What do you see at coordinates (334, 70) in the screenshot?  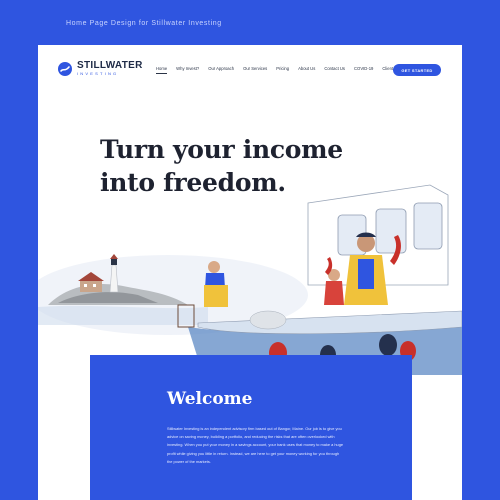 I see `nav-item-contact-us: Contact Us` at bounding box center [334, 70].